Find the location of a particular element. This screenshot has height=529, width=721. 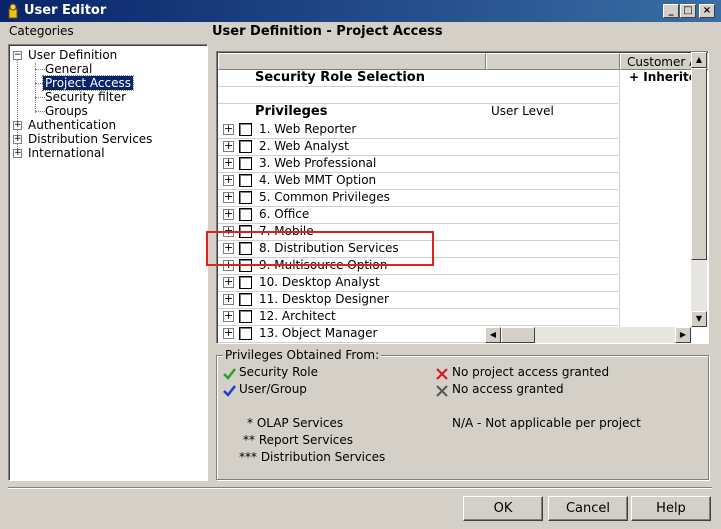

close-button: × is located at coordinates (707, 11).